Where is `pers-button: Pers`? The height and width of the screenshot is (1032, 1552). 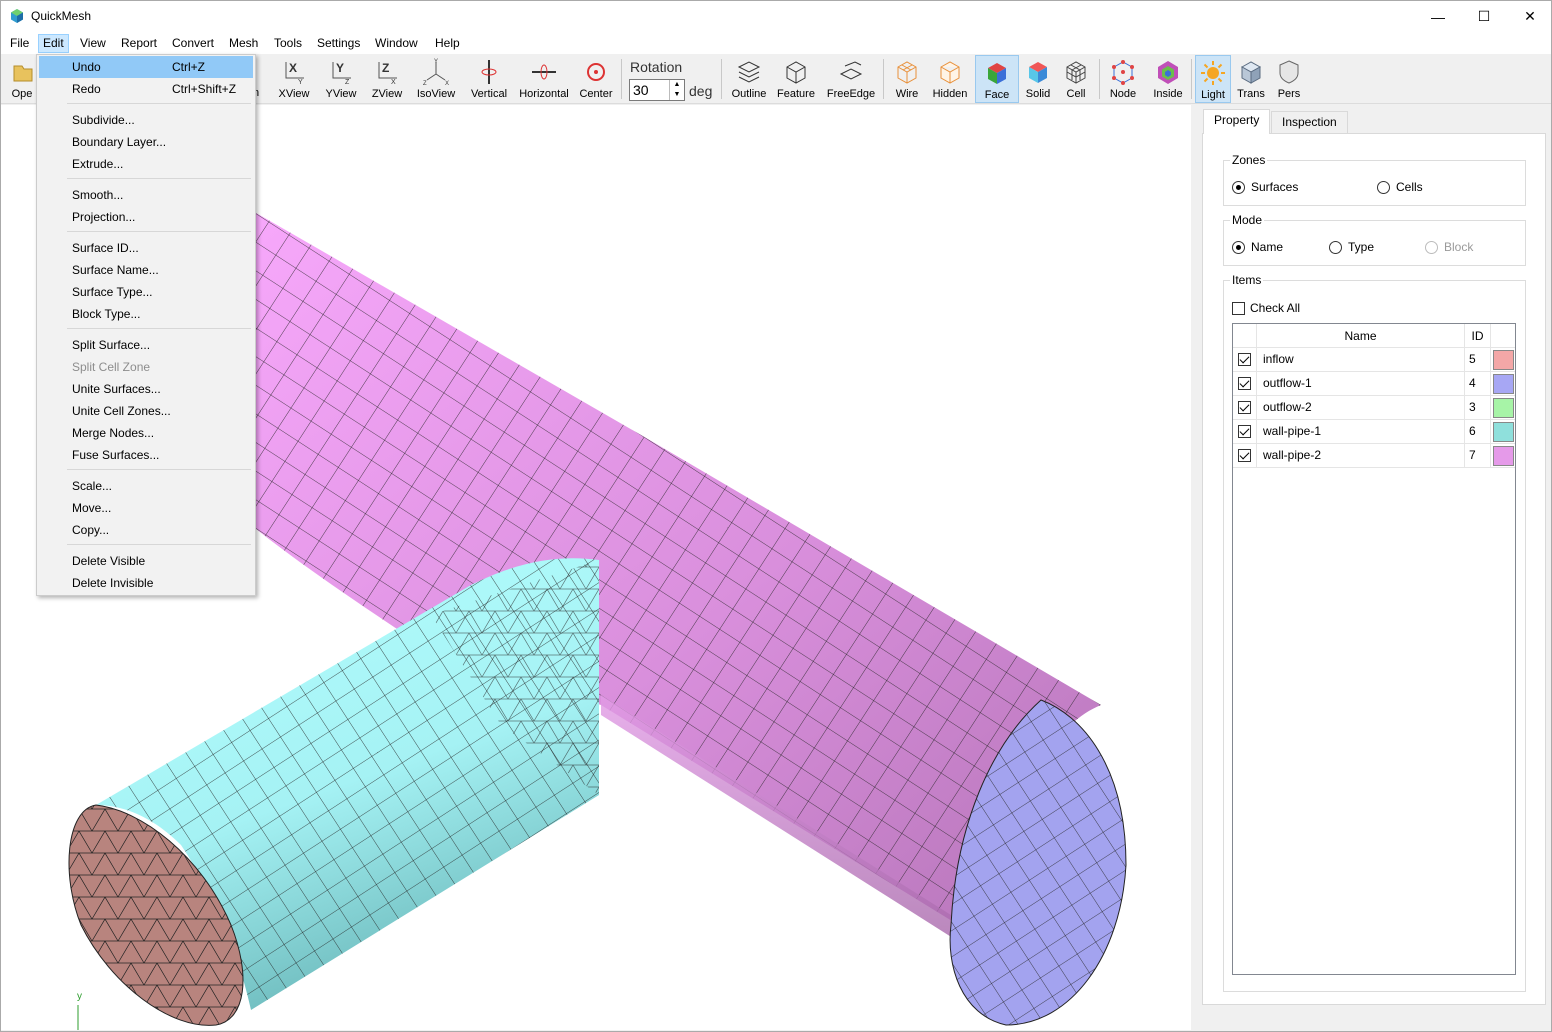 pers-button: Pers is located at coordinates (1289, 79).